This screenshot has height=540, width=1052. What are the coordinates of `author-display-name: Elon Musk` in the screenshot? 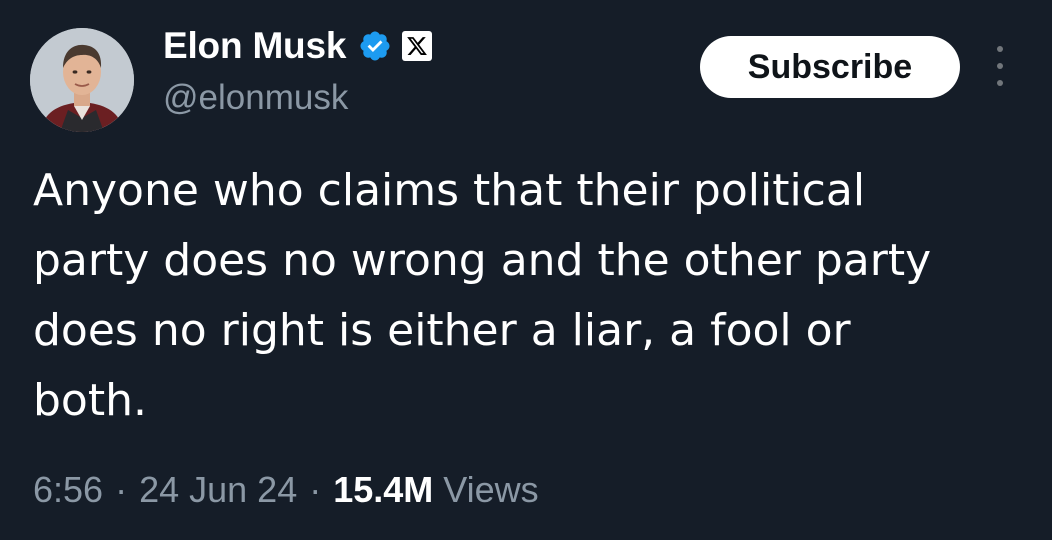 It's located at (254, 46).